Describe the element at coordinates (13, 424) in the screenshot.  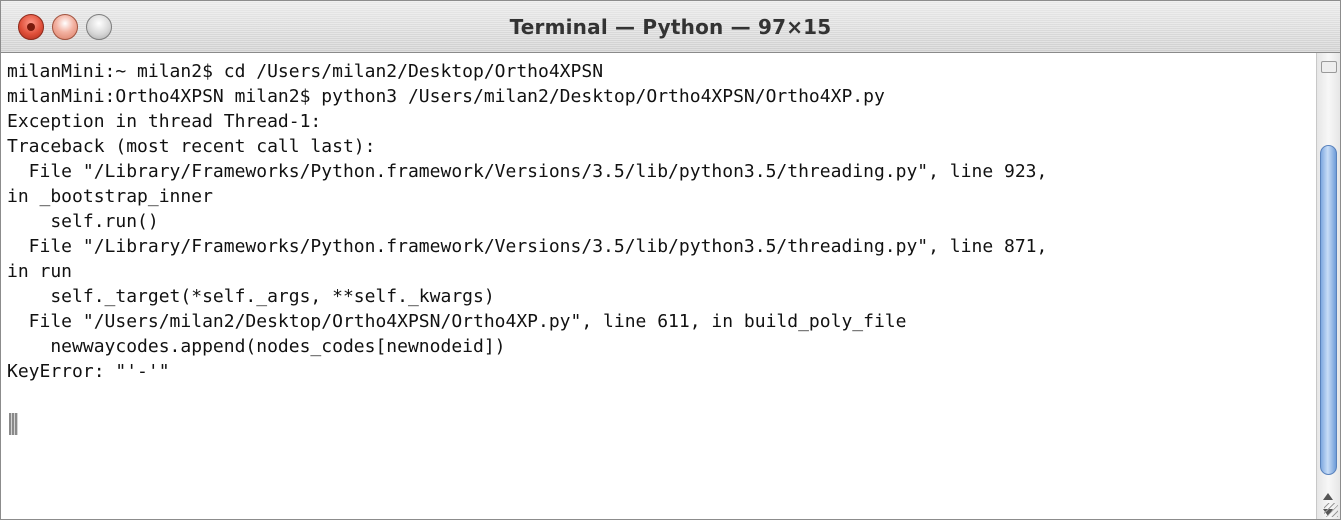
I see `cursor-block` at that location.